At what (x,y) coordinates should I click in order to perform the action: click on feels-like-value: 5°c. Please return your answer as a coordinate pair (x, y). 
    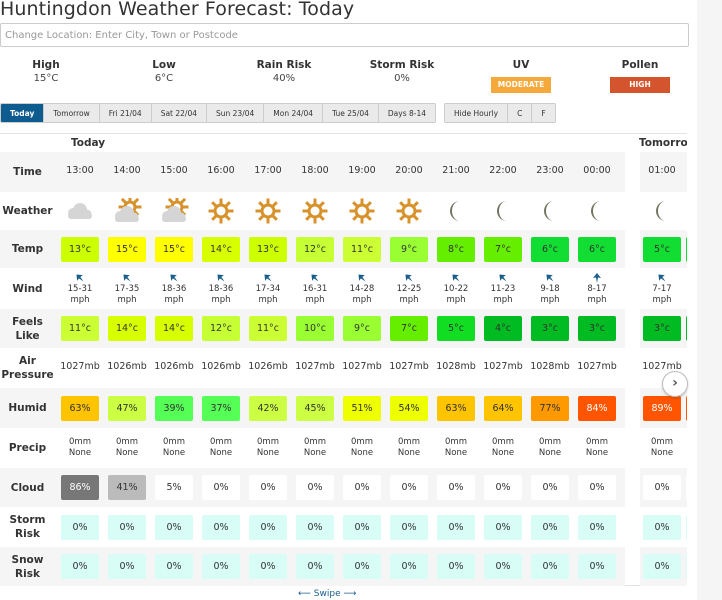
    Looking at the image, I should click on (456, 328).